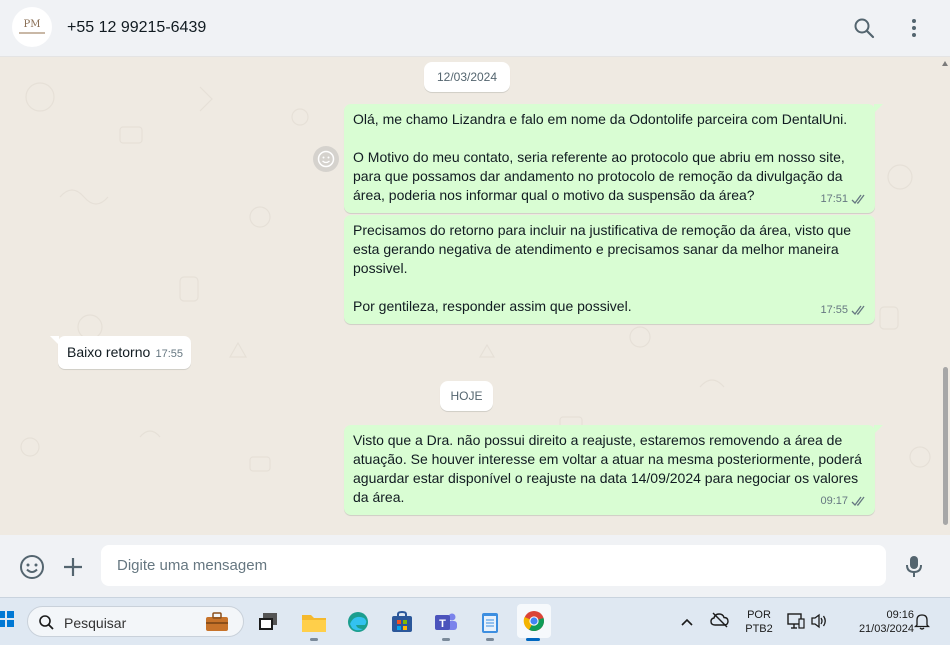 Image resolution: width=950 pixels, height=645 pixels. I want to click on task-view-icon, so click(268, 622).